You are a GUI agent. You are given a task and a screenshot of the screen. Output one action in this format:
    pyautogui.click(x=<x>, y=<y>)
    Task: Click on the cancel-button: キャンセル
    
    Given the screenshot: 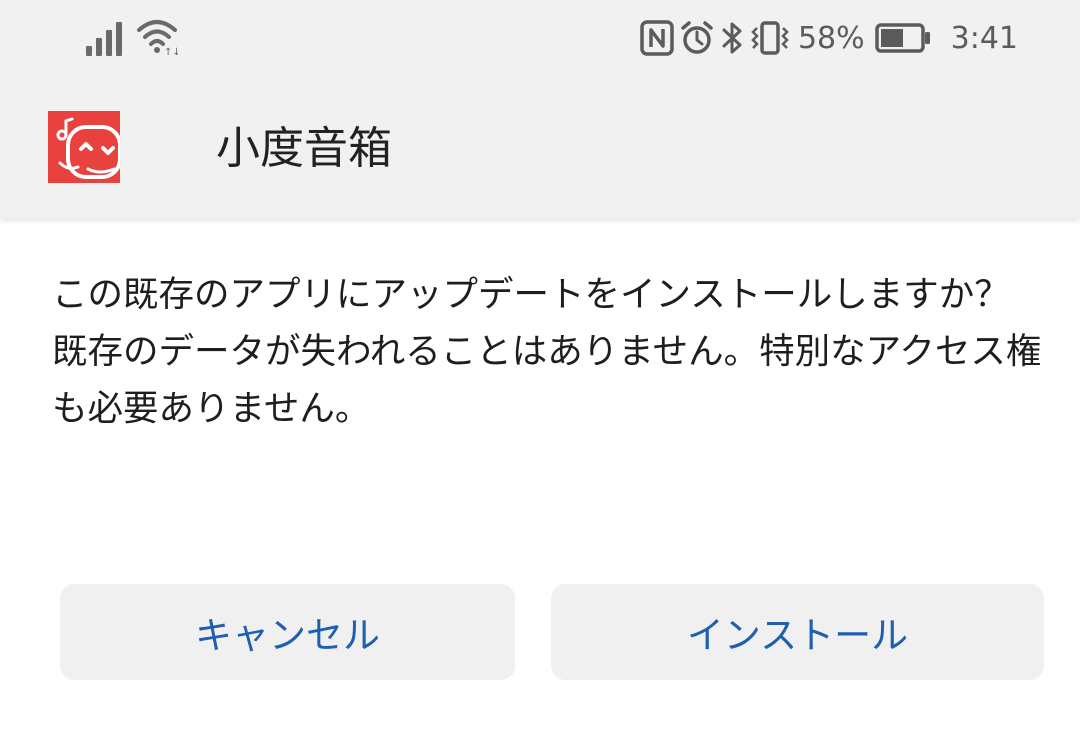 What is the action you would take?
    pyautogui.click(x=287, y=632)
    